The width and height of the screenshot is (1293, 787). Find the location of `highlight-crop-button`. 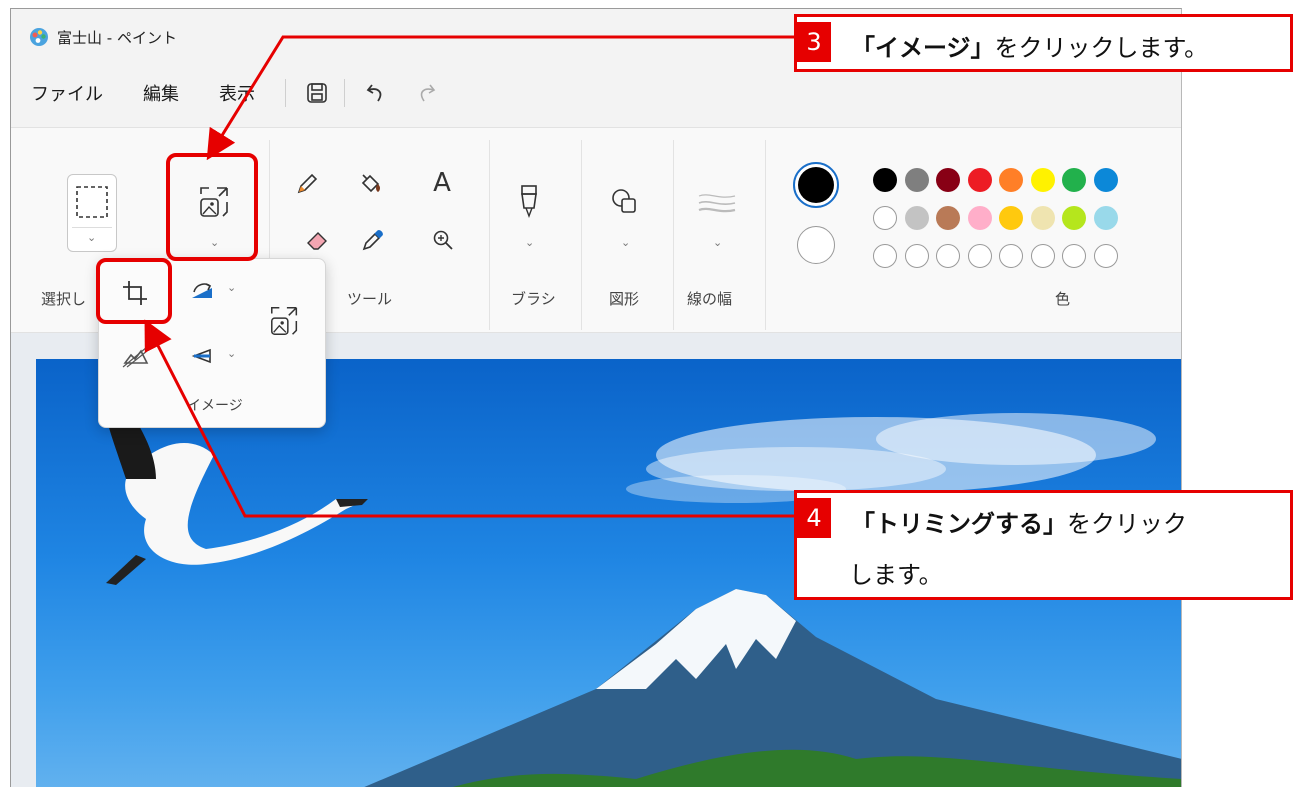

highlight-crop-button is located at coordinates (134, 291).